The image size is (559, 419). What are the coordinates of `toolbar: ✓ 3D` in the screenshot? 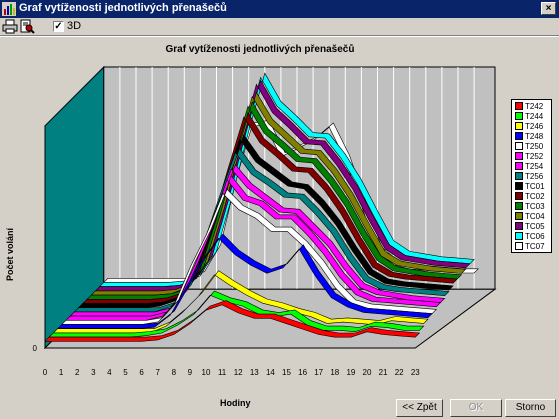 It's located at (279, 27).